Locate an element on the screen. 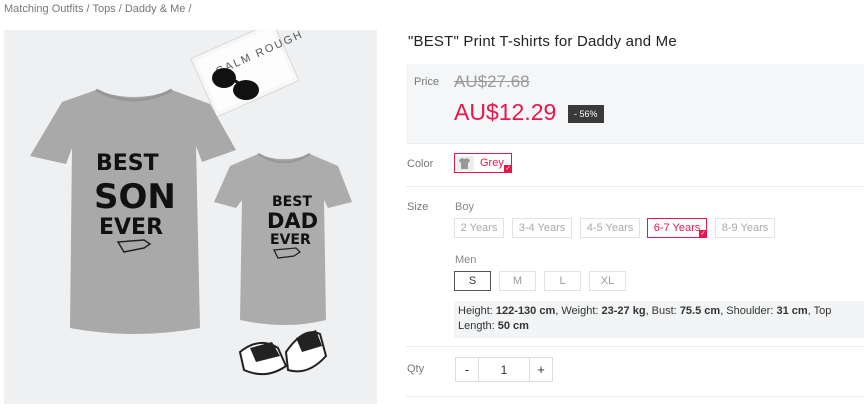 Image resolution: width=866 pixels, height=413 pixels. size-option-8-9-years: 8-9 Years is located at coordinates (745, 228).